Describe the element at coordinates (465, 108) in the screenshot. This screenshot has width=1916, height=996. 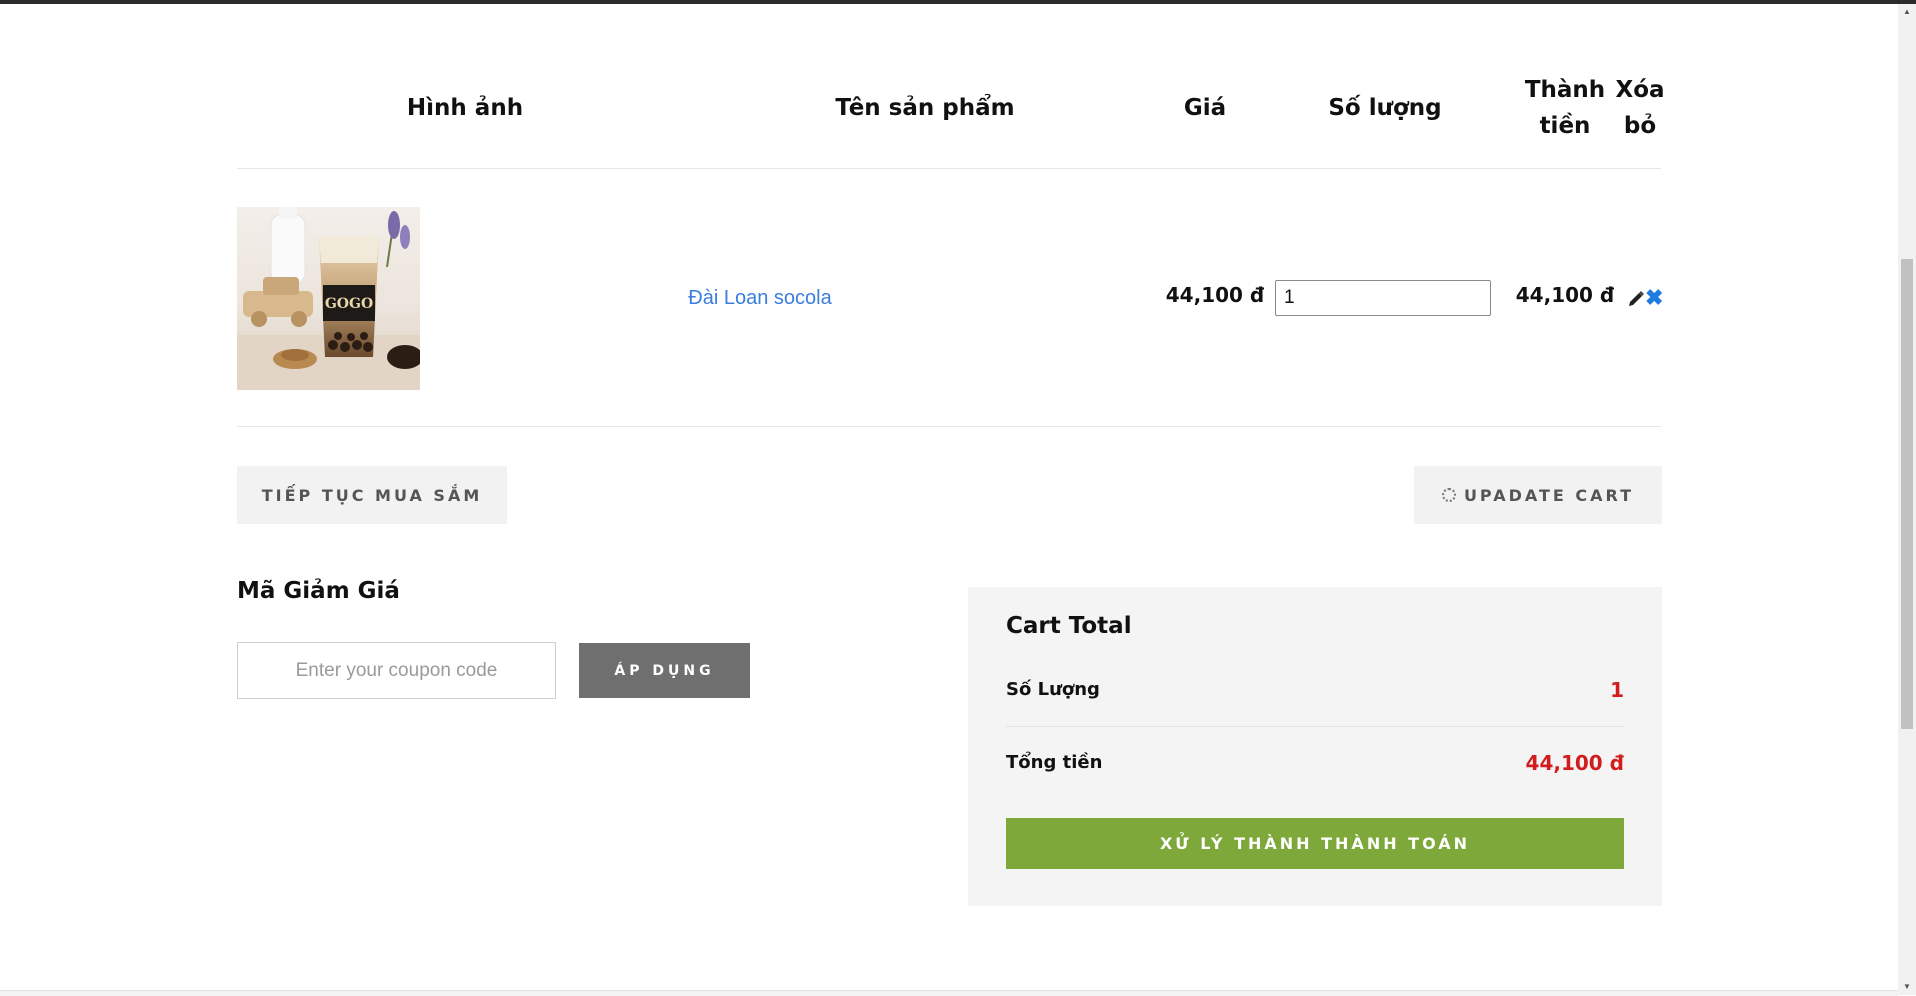
I see `header-image: Hình ảnh` at that location.